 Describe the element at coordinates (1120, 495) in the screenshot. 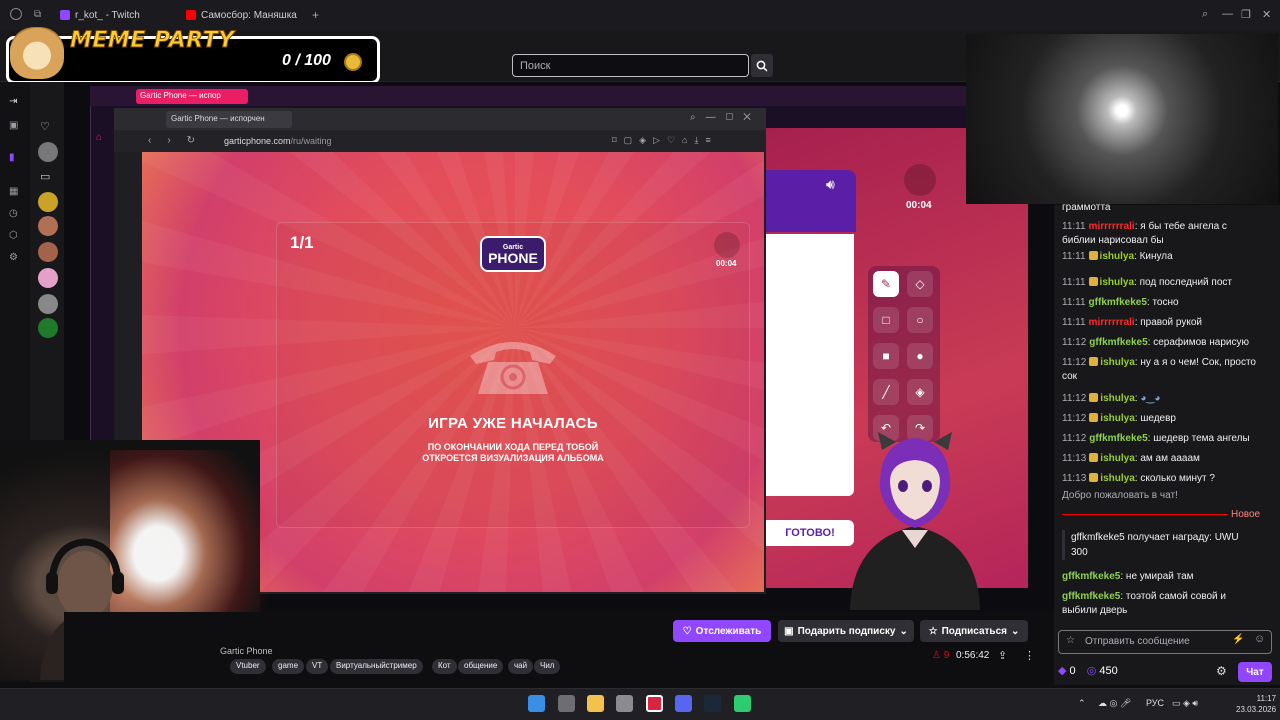

I see `chat-welcome: Добро пожаловать в чат!` at that location.